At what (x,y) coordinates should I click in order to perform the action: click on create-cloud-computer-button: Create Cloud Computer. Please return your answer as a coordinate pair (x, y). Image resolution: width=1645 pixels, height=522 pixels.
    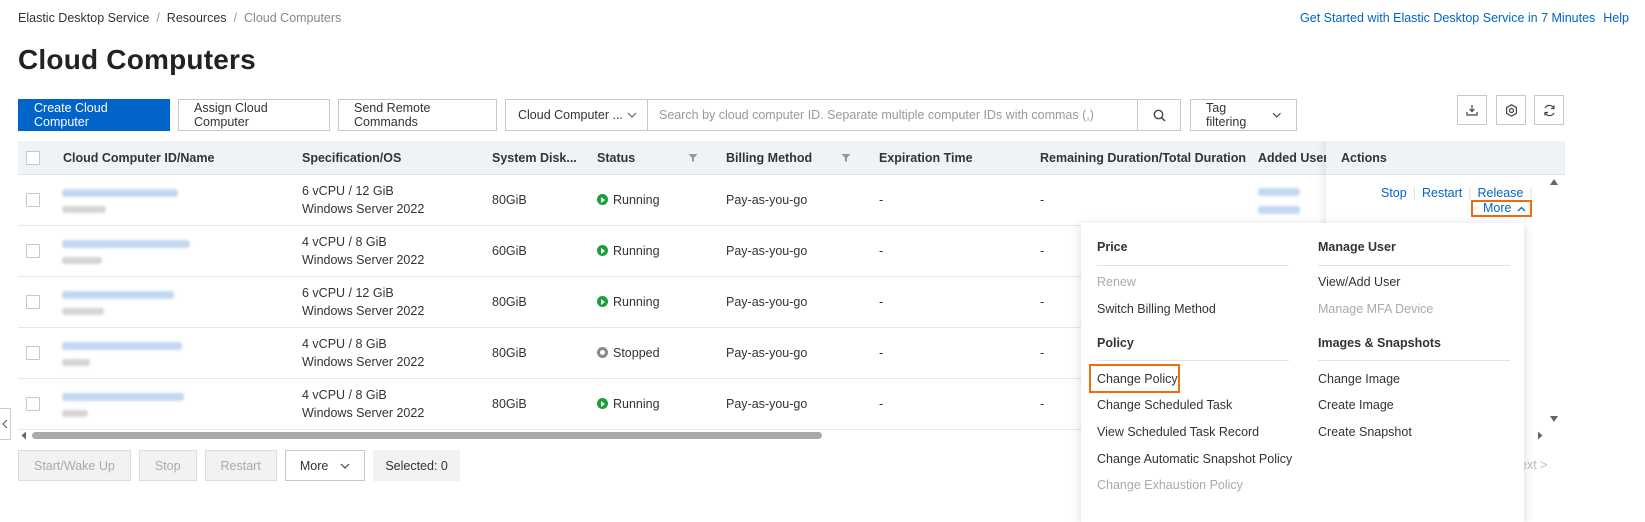
    Looking at the image, I should click on (94, 115).